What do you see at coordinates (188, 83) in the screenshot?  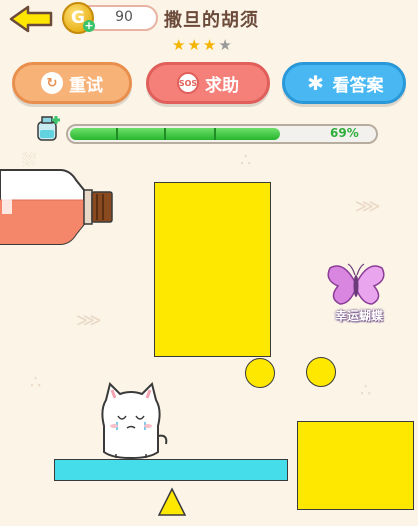 I see `sos-icon: SOS` at bounding box center [188, 83].